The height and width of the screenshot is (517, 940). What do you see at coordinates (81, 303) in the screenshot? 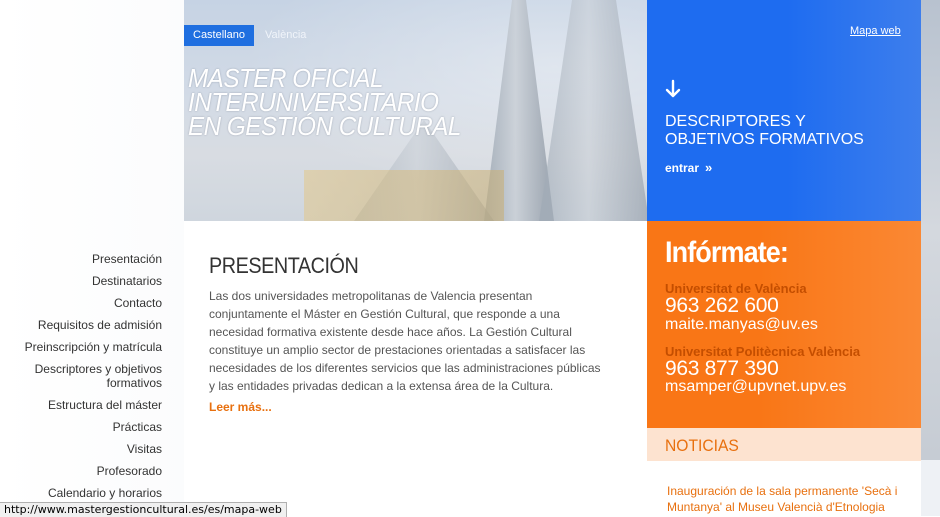
I see `sidebar-item-contacto: Contacto` at bounding box center [81, 303].